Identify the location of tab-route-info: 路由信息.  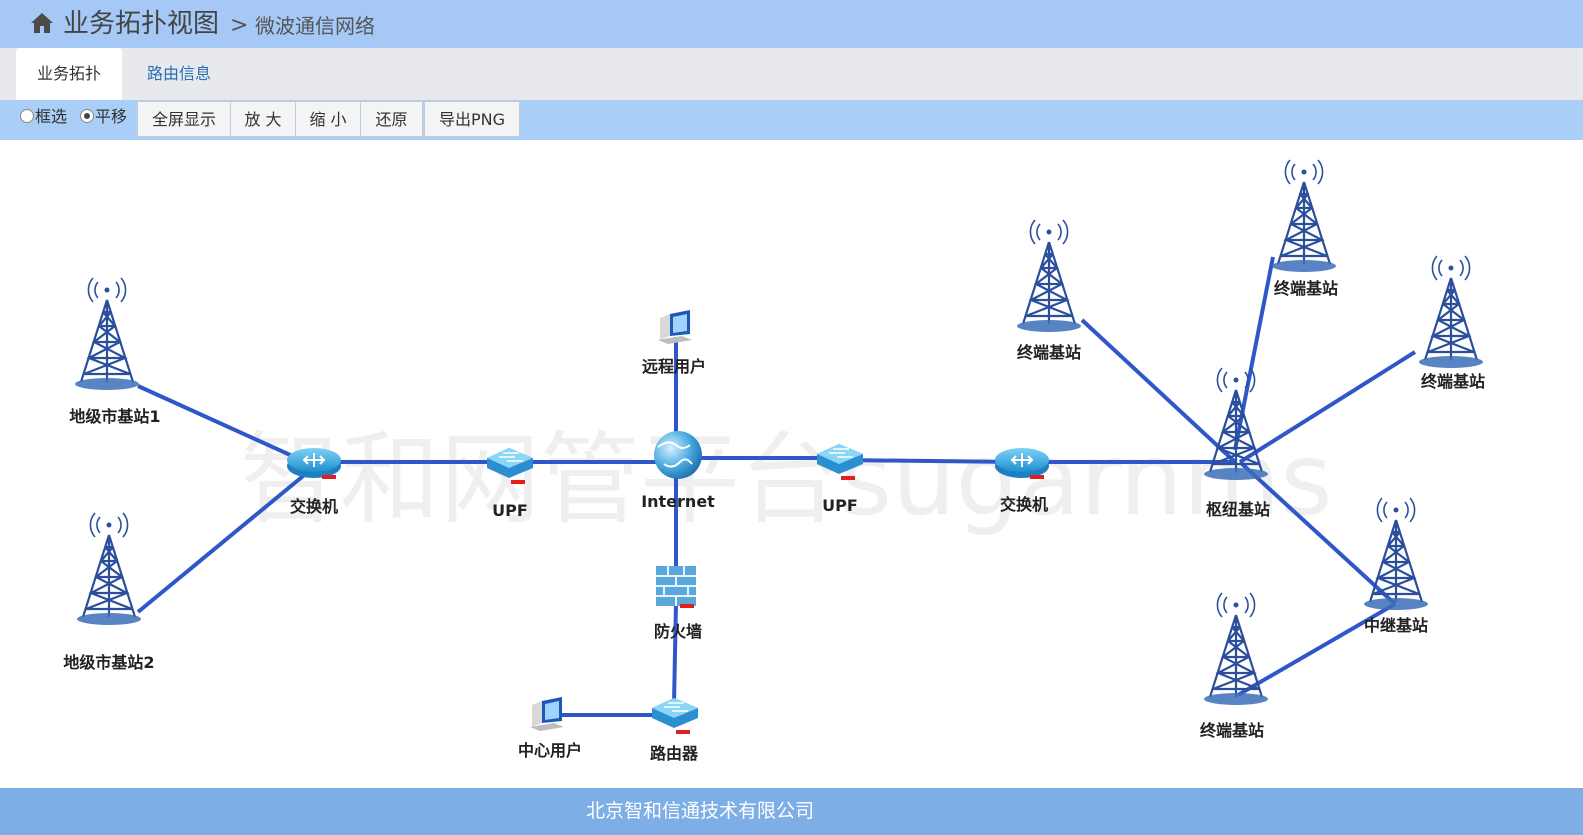
(179, 74).